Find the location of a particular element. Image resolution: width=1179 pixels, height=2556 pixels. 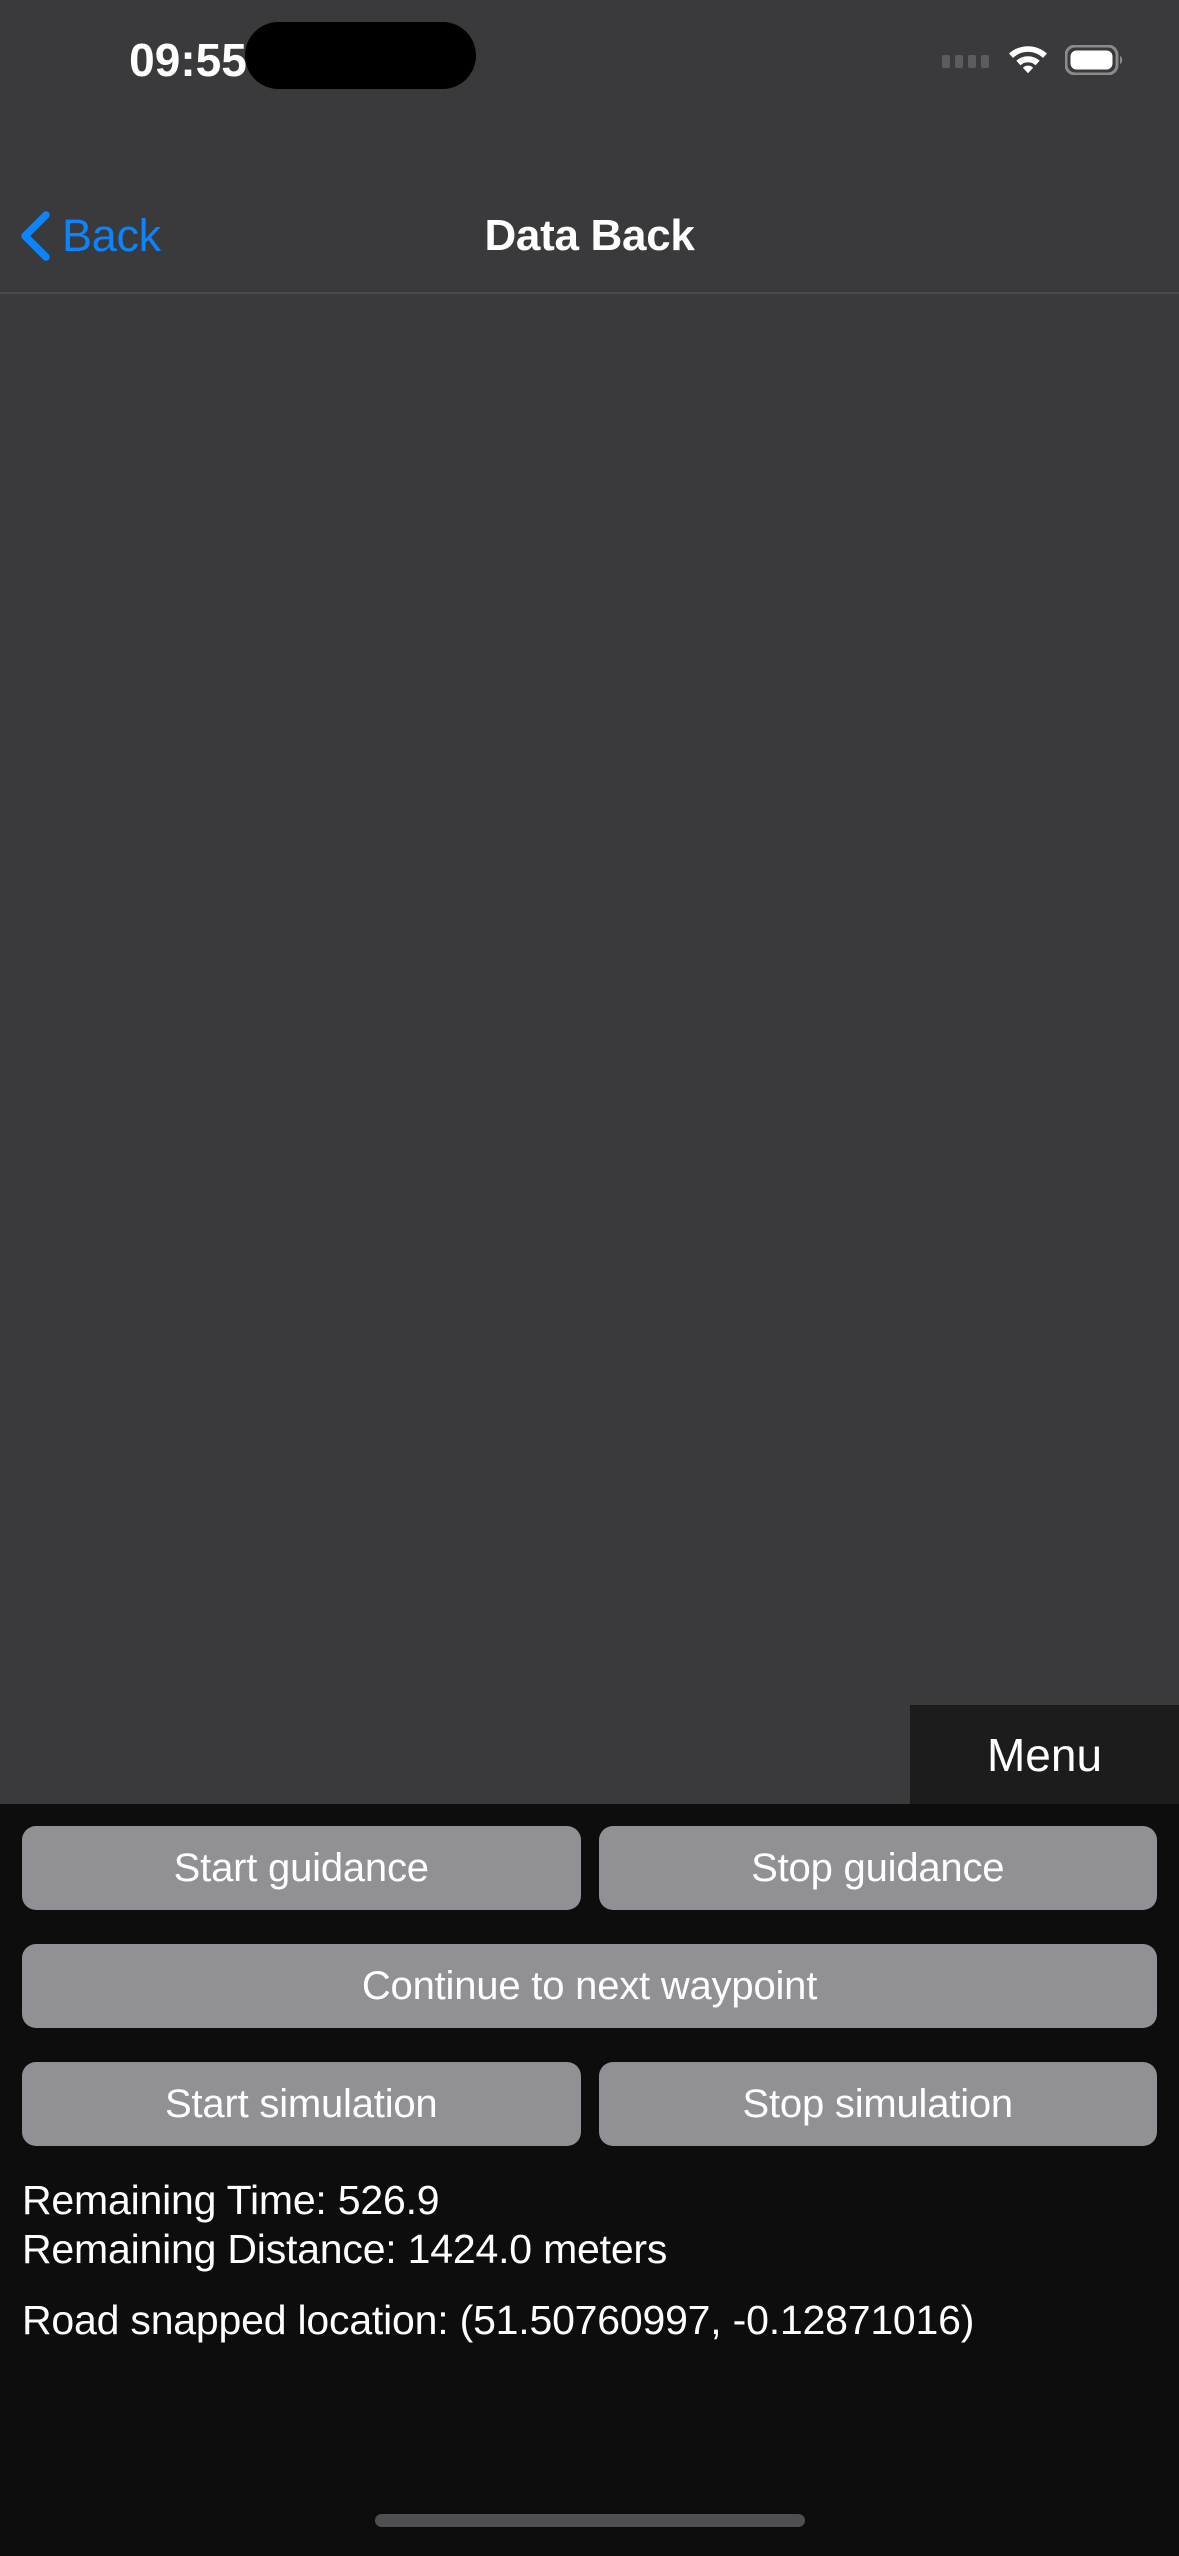

waypoint-button-row: Continue to next waypoint is located at coordinates (589, 1986).